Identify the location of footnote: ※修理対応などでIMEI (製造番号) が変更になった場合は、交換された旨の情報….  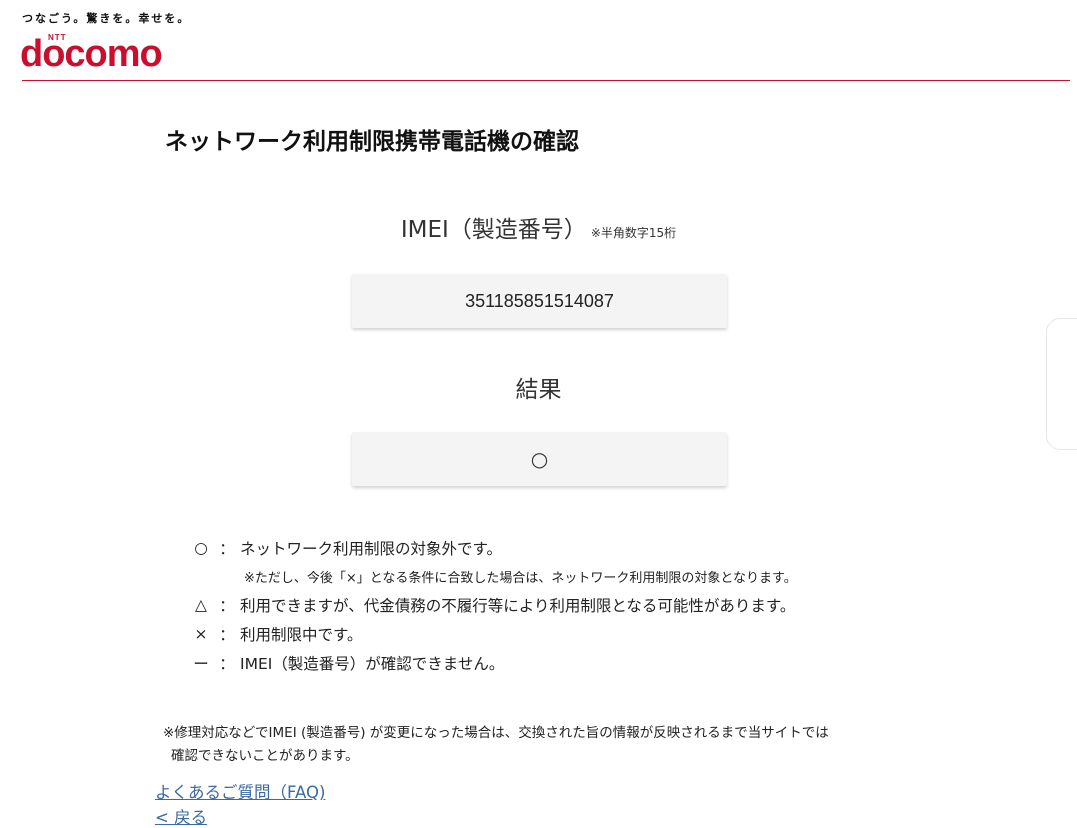
(496, 745).